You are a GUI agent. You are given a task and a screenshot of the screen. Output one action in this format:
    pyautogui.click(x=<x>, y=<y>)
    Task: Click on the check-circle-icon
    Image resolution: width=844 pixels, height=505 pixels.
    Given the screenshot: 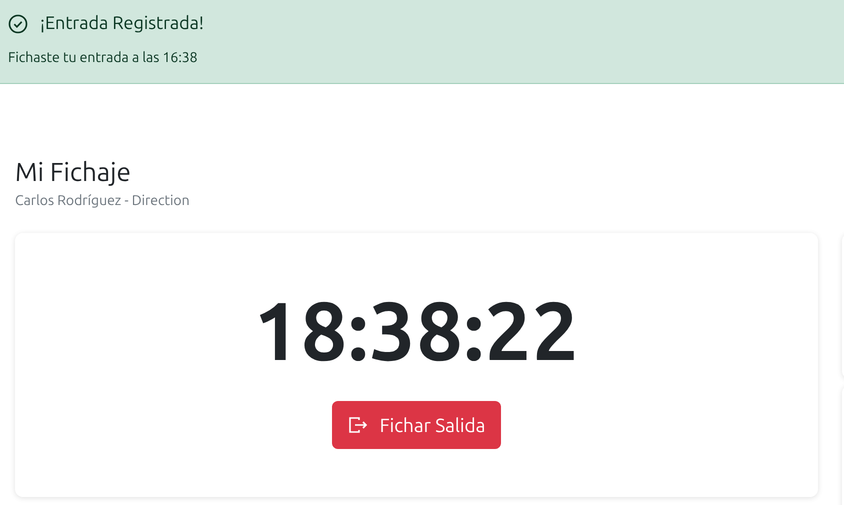 What is the action you would take?
    pyautogui.click(x=18, y=24)
    